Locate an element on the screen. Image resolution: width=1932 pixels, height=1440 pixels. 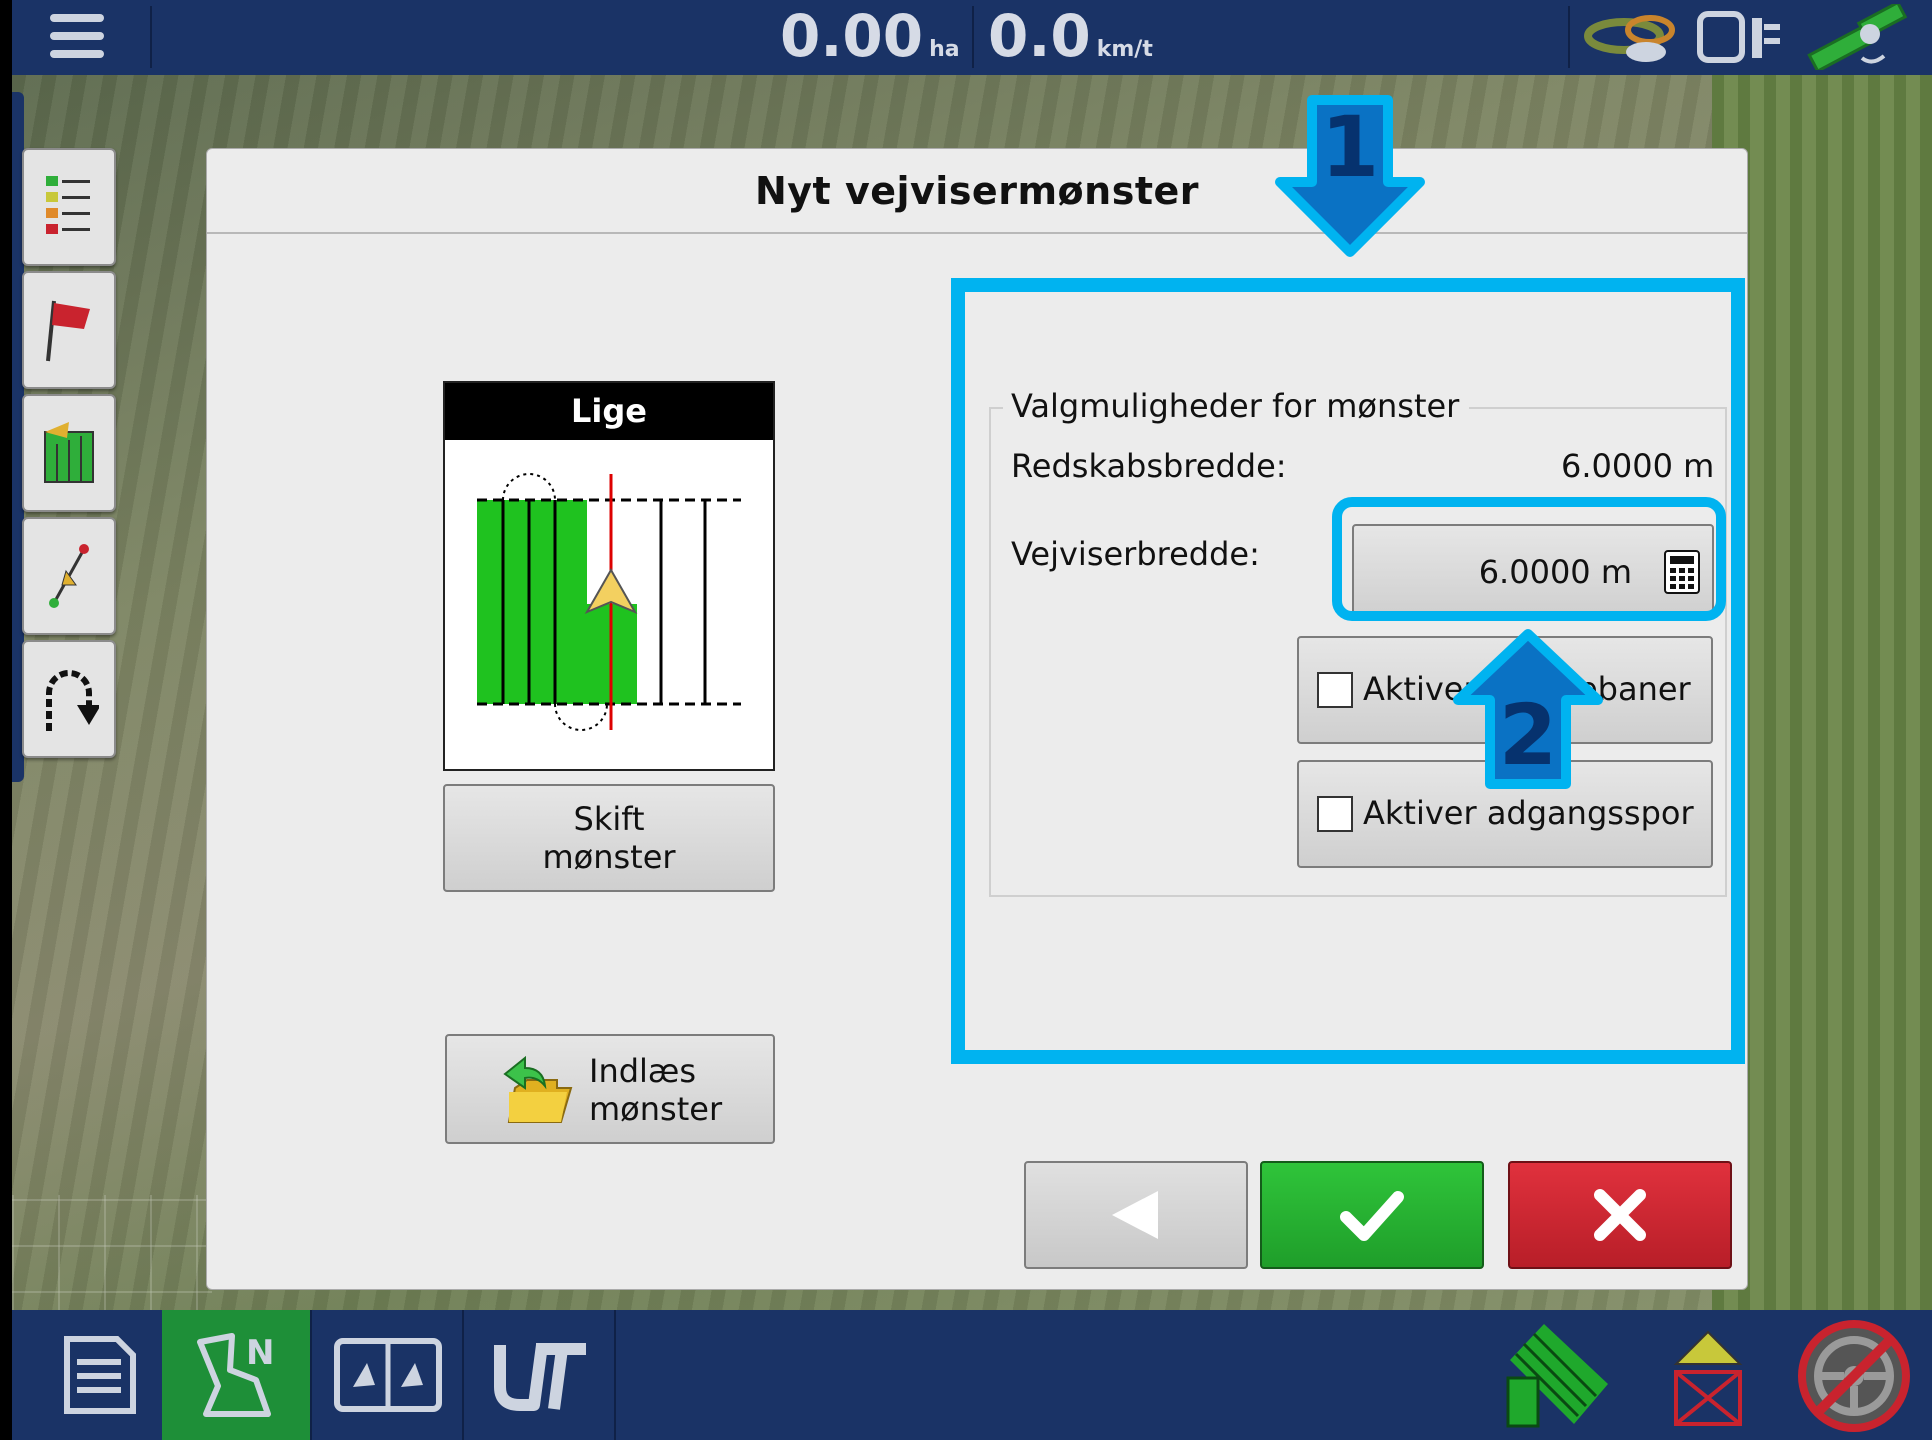
u-turn-button is located at coordinates (69, 699).